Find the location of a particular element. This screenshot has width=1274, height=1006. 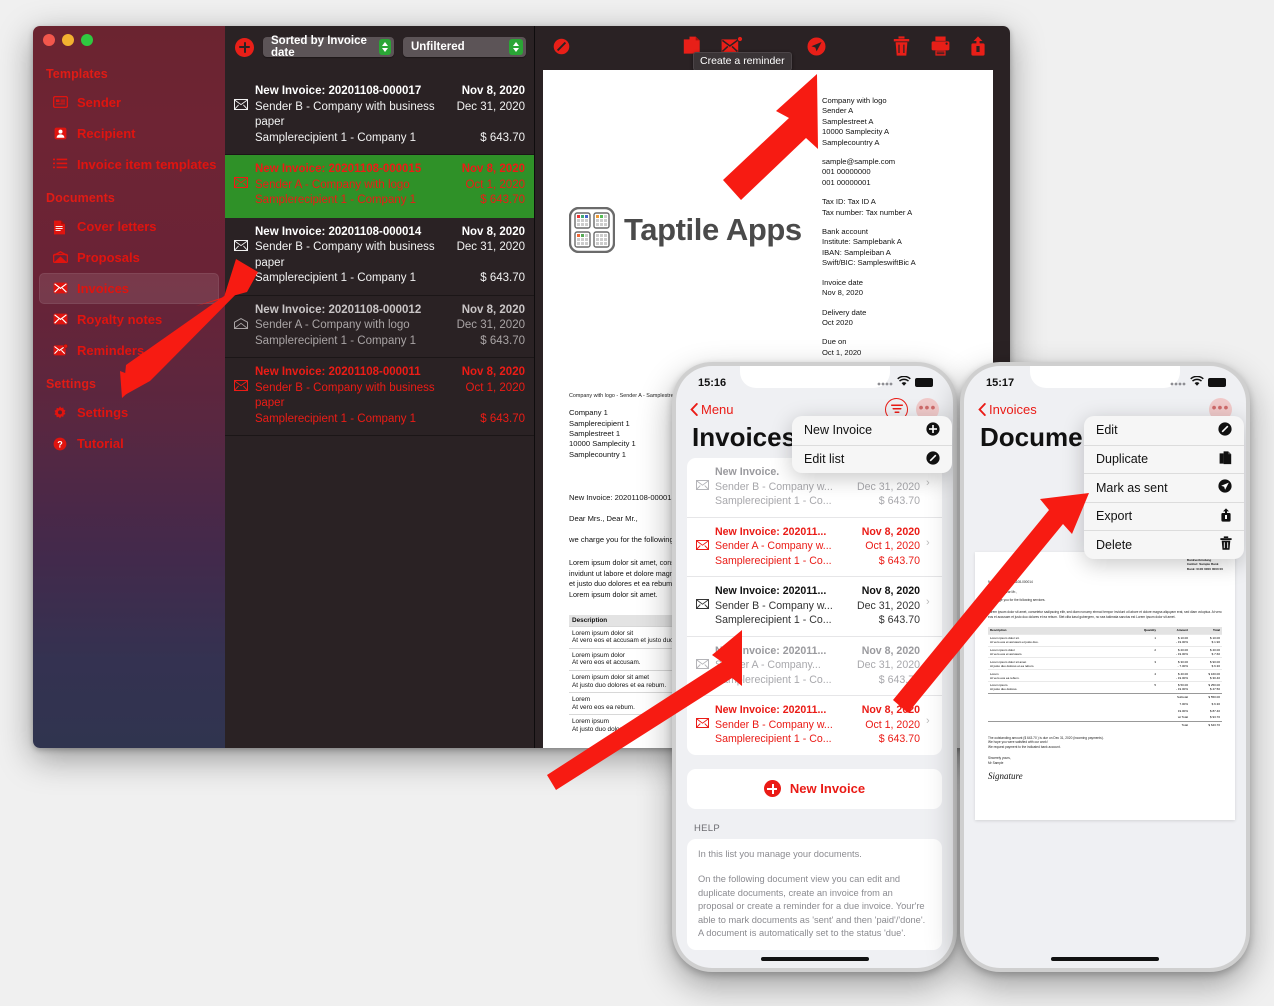

sidebar-group-title: Documents is located at coordinates (80, 198).